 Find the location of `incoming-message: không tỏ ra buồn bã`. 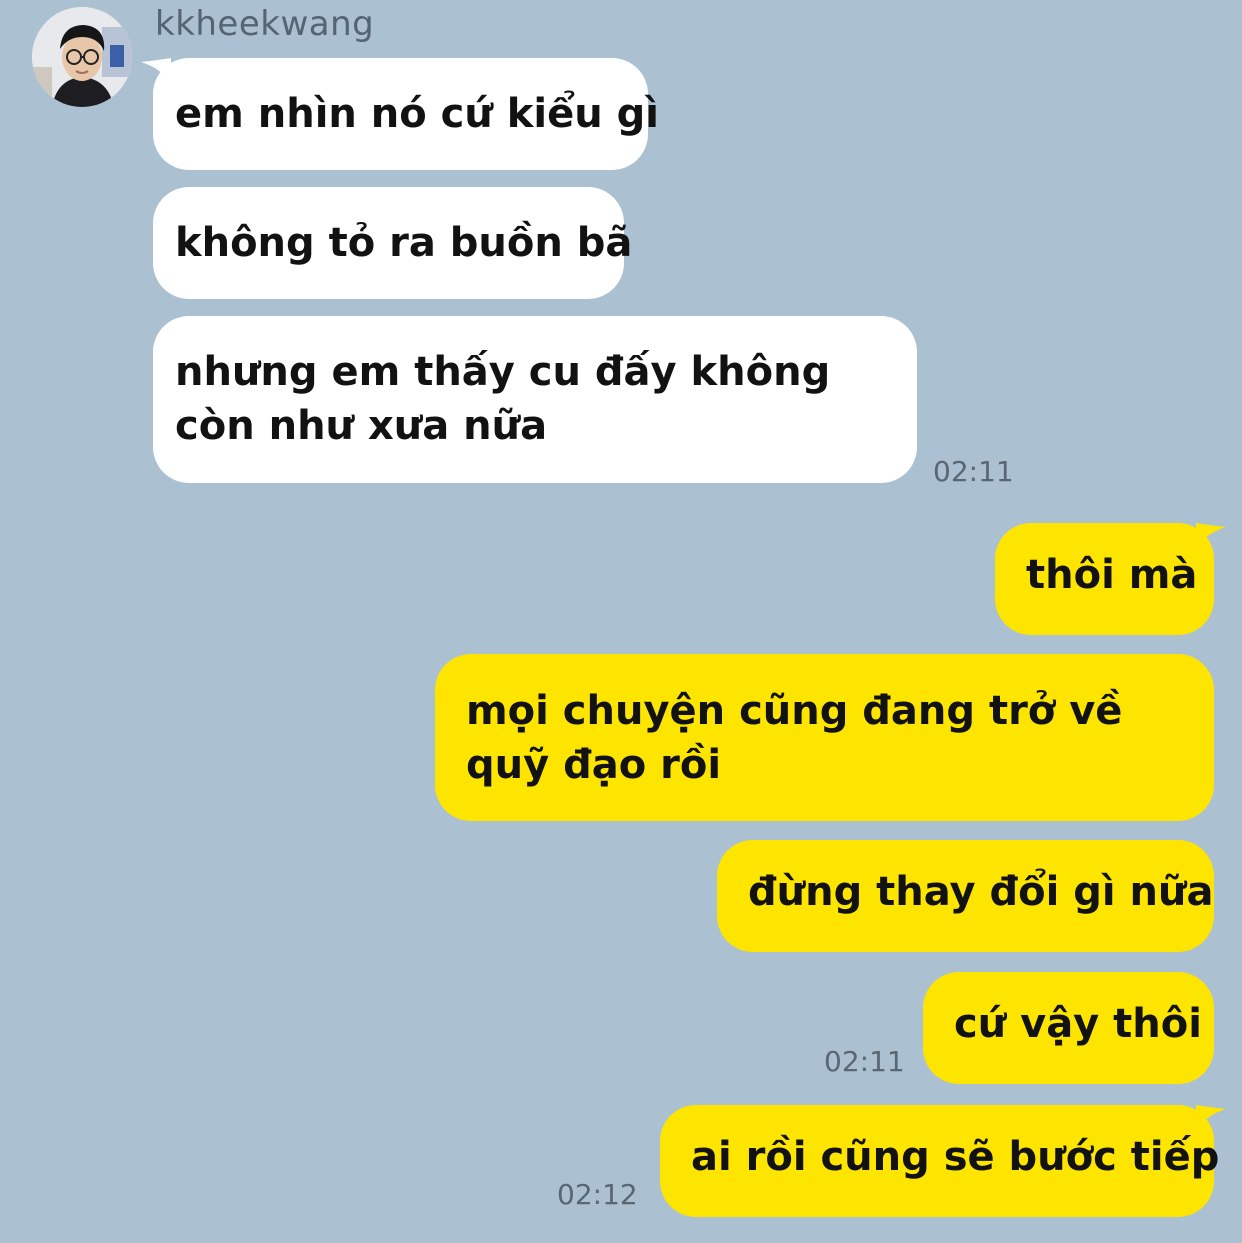

incoming-message: không tỏ ra buồn bã is located at coordinates (392, 243).